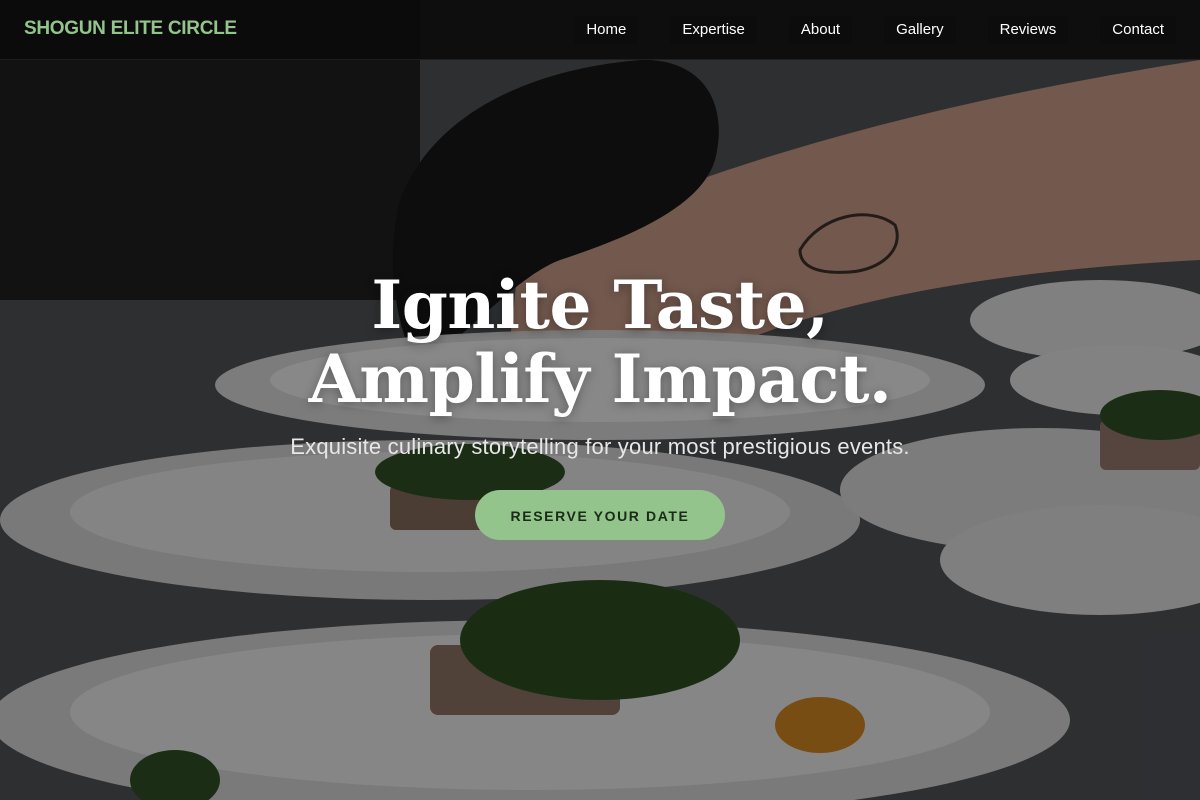 Image resolution: width=1200 pixels, height=800 pixels. Describe the element at coordinates (713, 30) in the screenshot. I see `nav-link-expertise: Expertise` at that location.